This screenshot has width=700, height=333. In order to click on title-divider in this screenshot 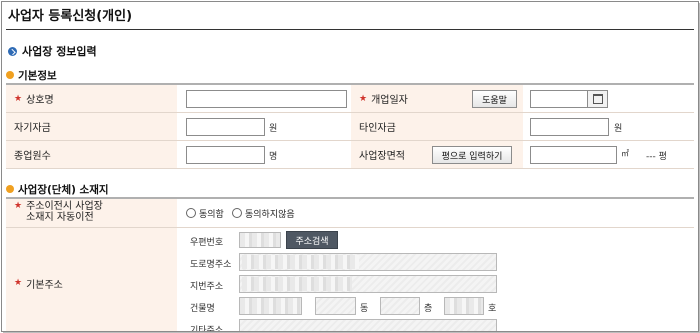, I will do `click(350, 29)`.